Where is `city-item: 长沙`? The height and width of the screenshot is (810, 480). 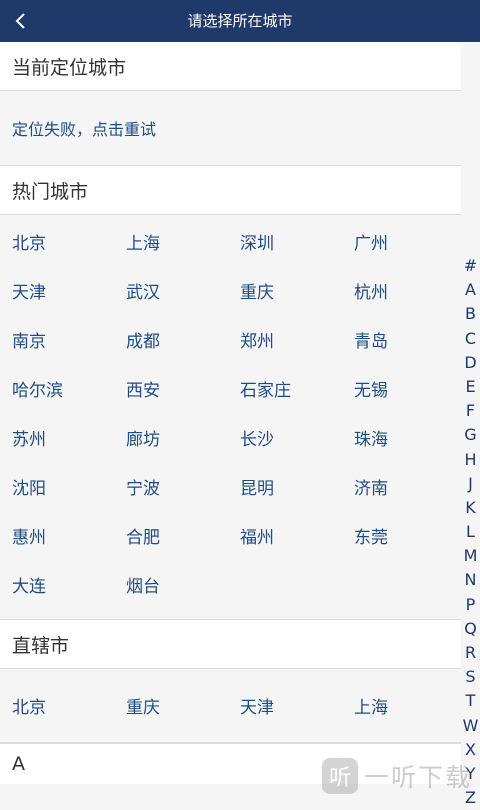
city-item: 长沙 is located at coordinates (297, 437).